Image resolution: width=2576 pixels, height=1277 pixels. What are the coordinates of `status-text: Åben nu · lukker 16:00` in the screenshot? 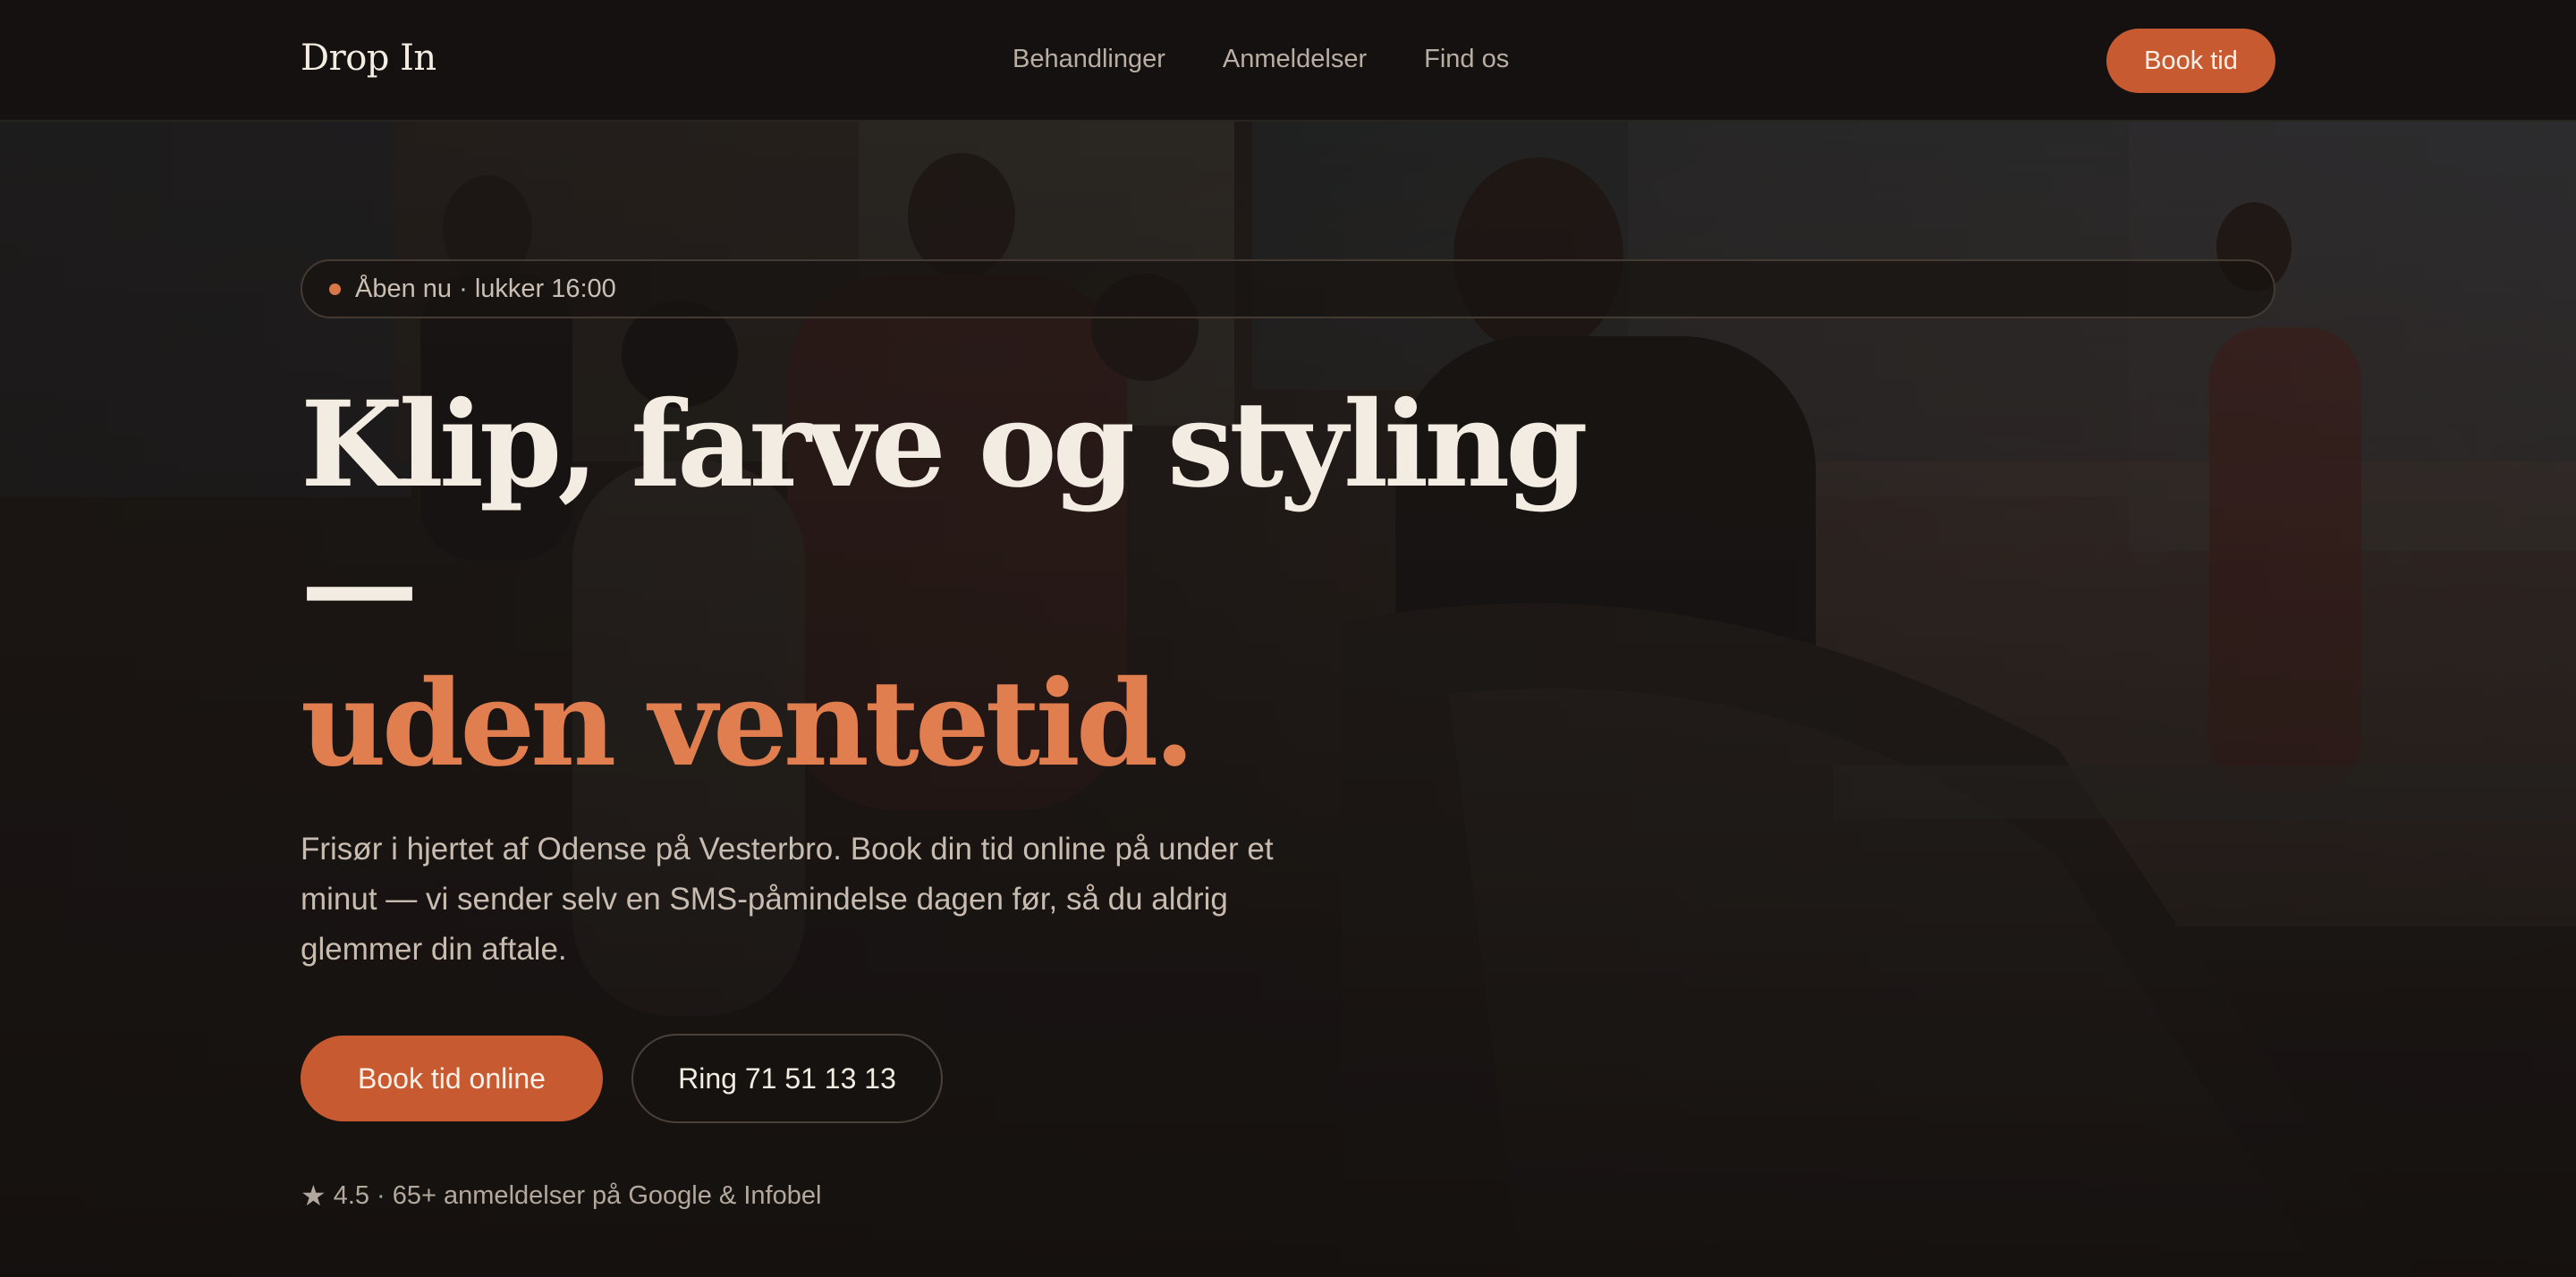 It's located at (485, 288).